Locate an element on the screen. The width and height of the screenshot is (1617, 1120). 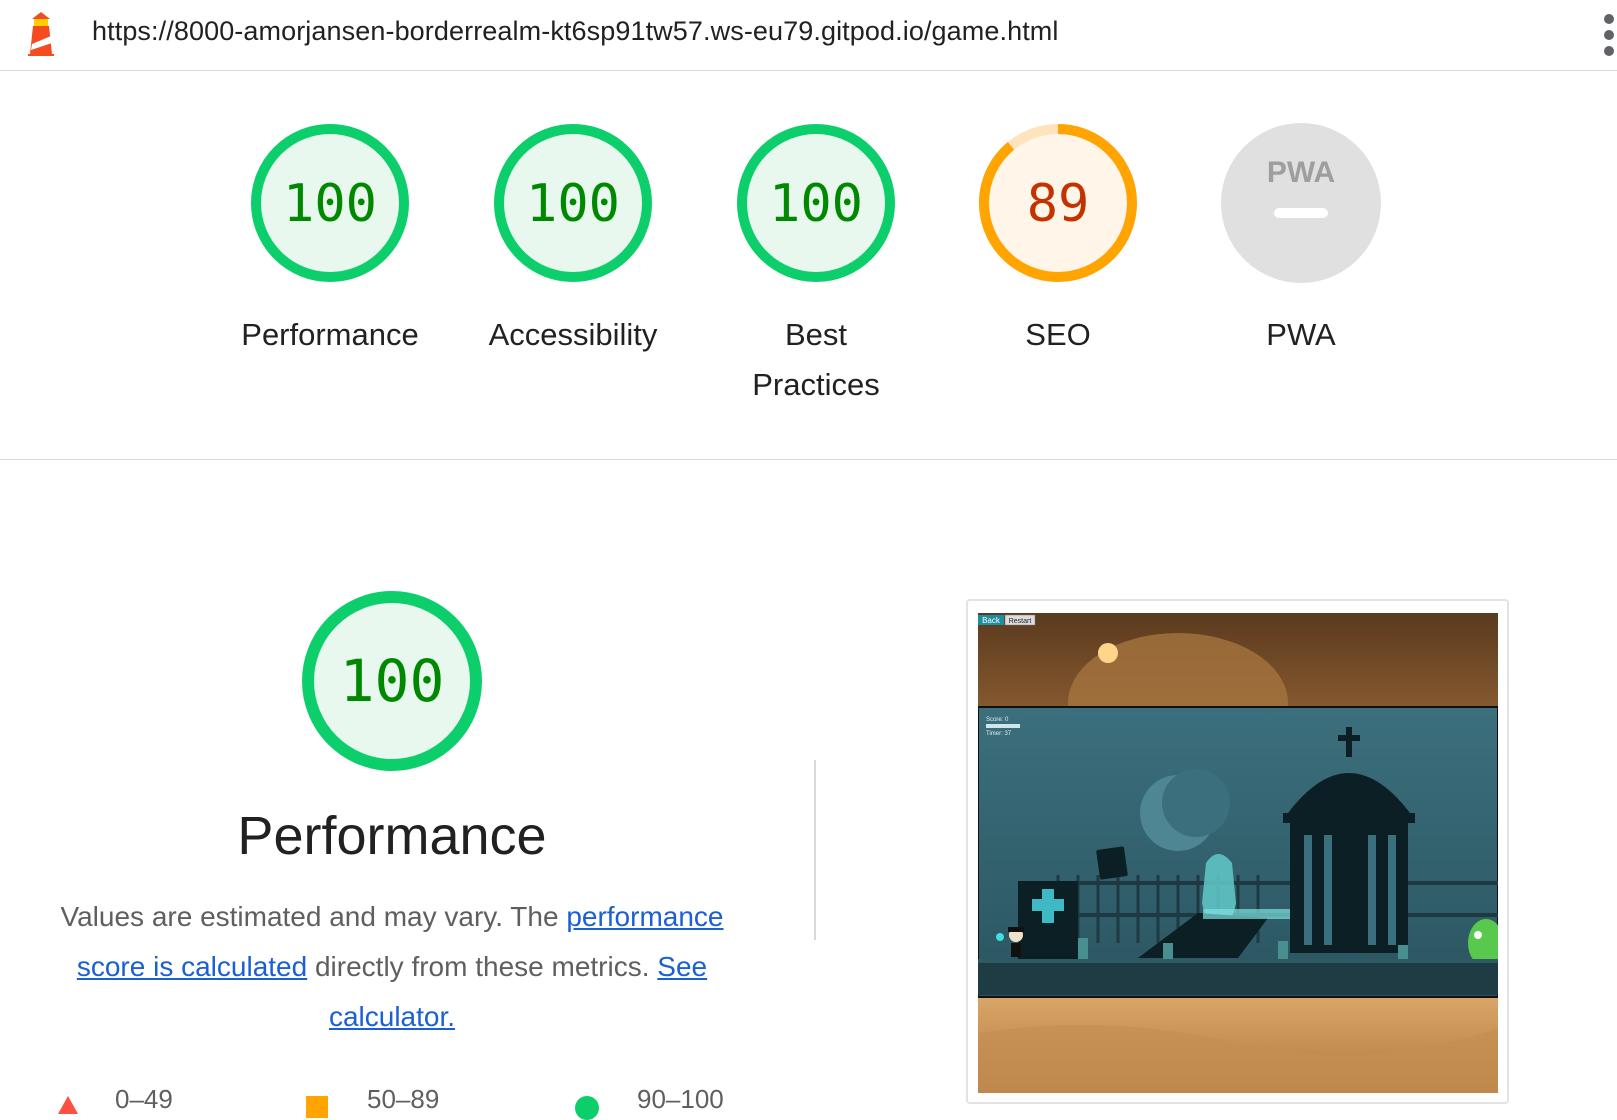
kebab-menu-icon is located at coordinates (1609, 35).